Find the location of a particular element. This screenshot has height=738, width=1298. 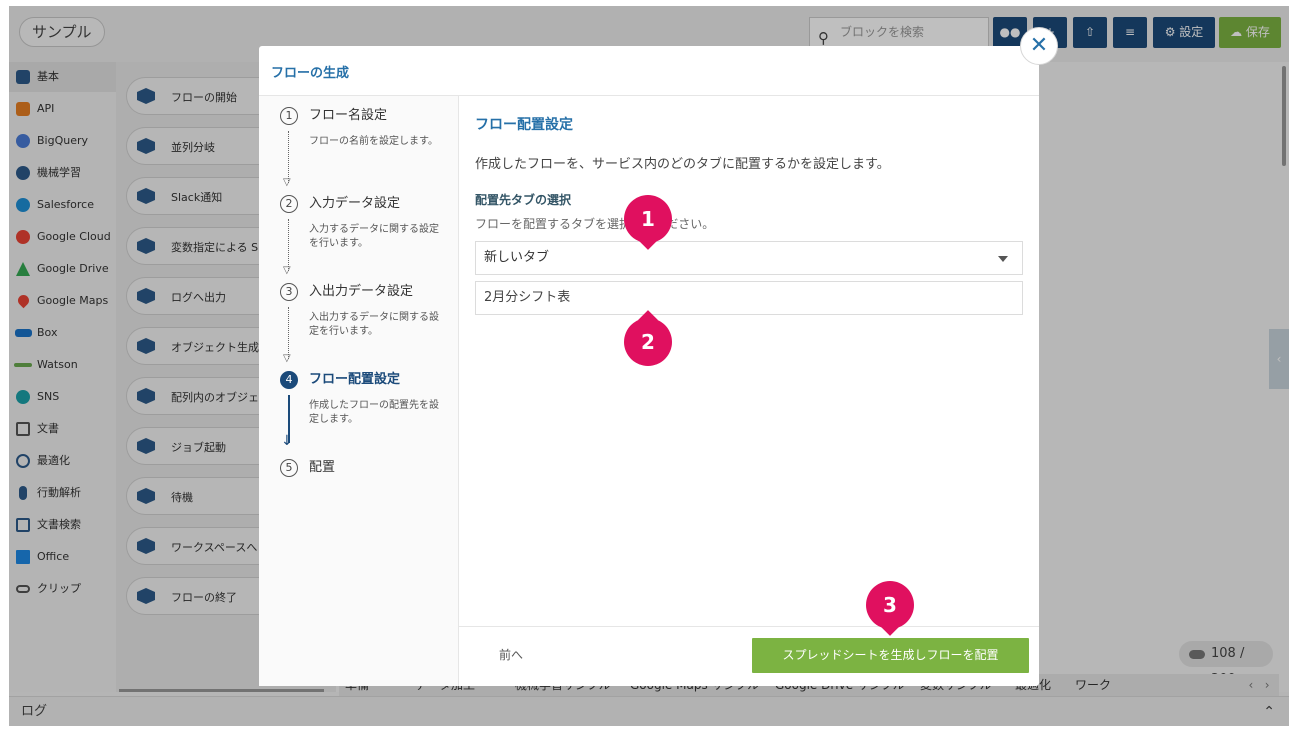

previous-button: 前へ is located at coordinates (511, 654).